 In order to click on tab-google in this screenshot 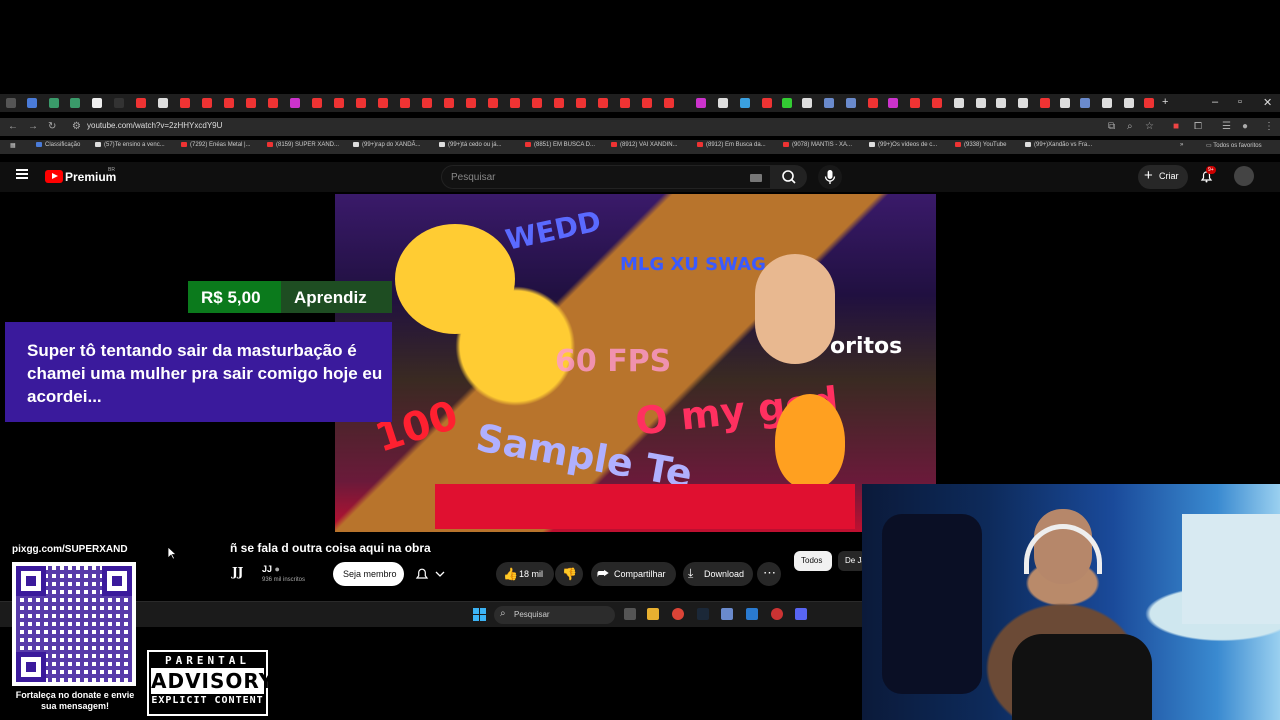, I will do `click(807, 103)`.